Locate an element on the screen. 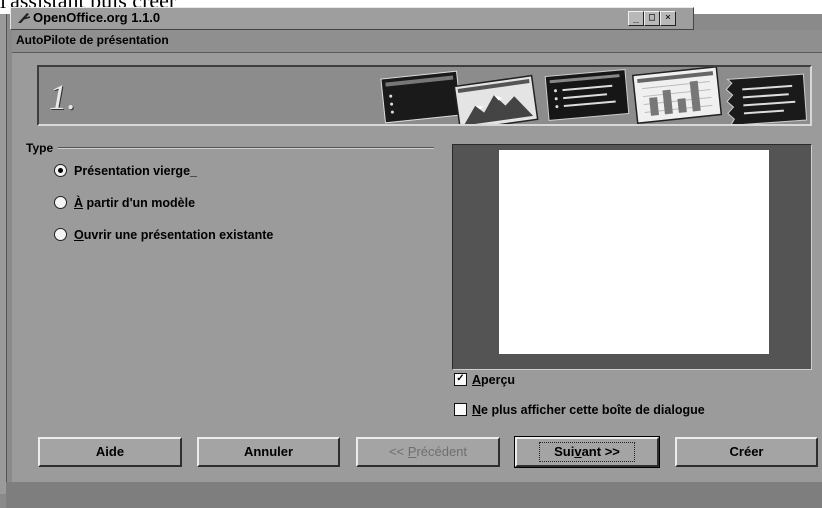 Image resolution: width=822 pixels, height=508 pixels. radio-from-template-label: partir d'un modèle is located at coordinates (139, 203).